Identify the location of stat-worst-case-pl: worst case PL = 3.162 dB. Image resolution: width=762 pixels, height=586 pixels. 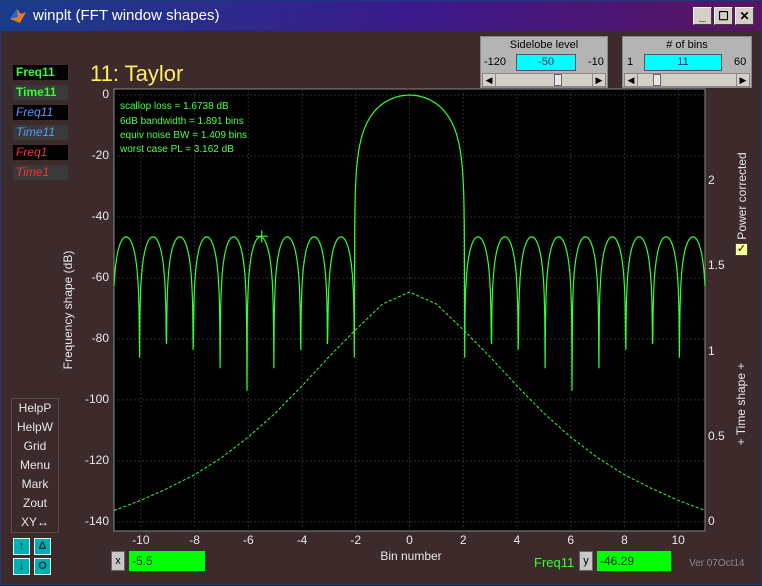
(177, 149).